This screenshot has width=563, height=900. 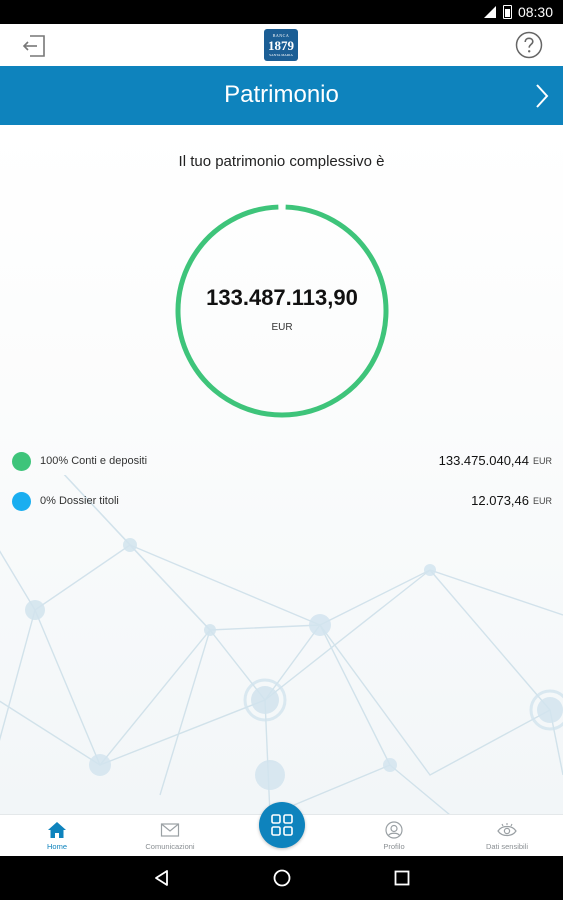 I want to click on logo-bottom-text: SANTA MARIA, so click(x=281, y=55).